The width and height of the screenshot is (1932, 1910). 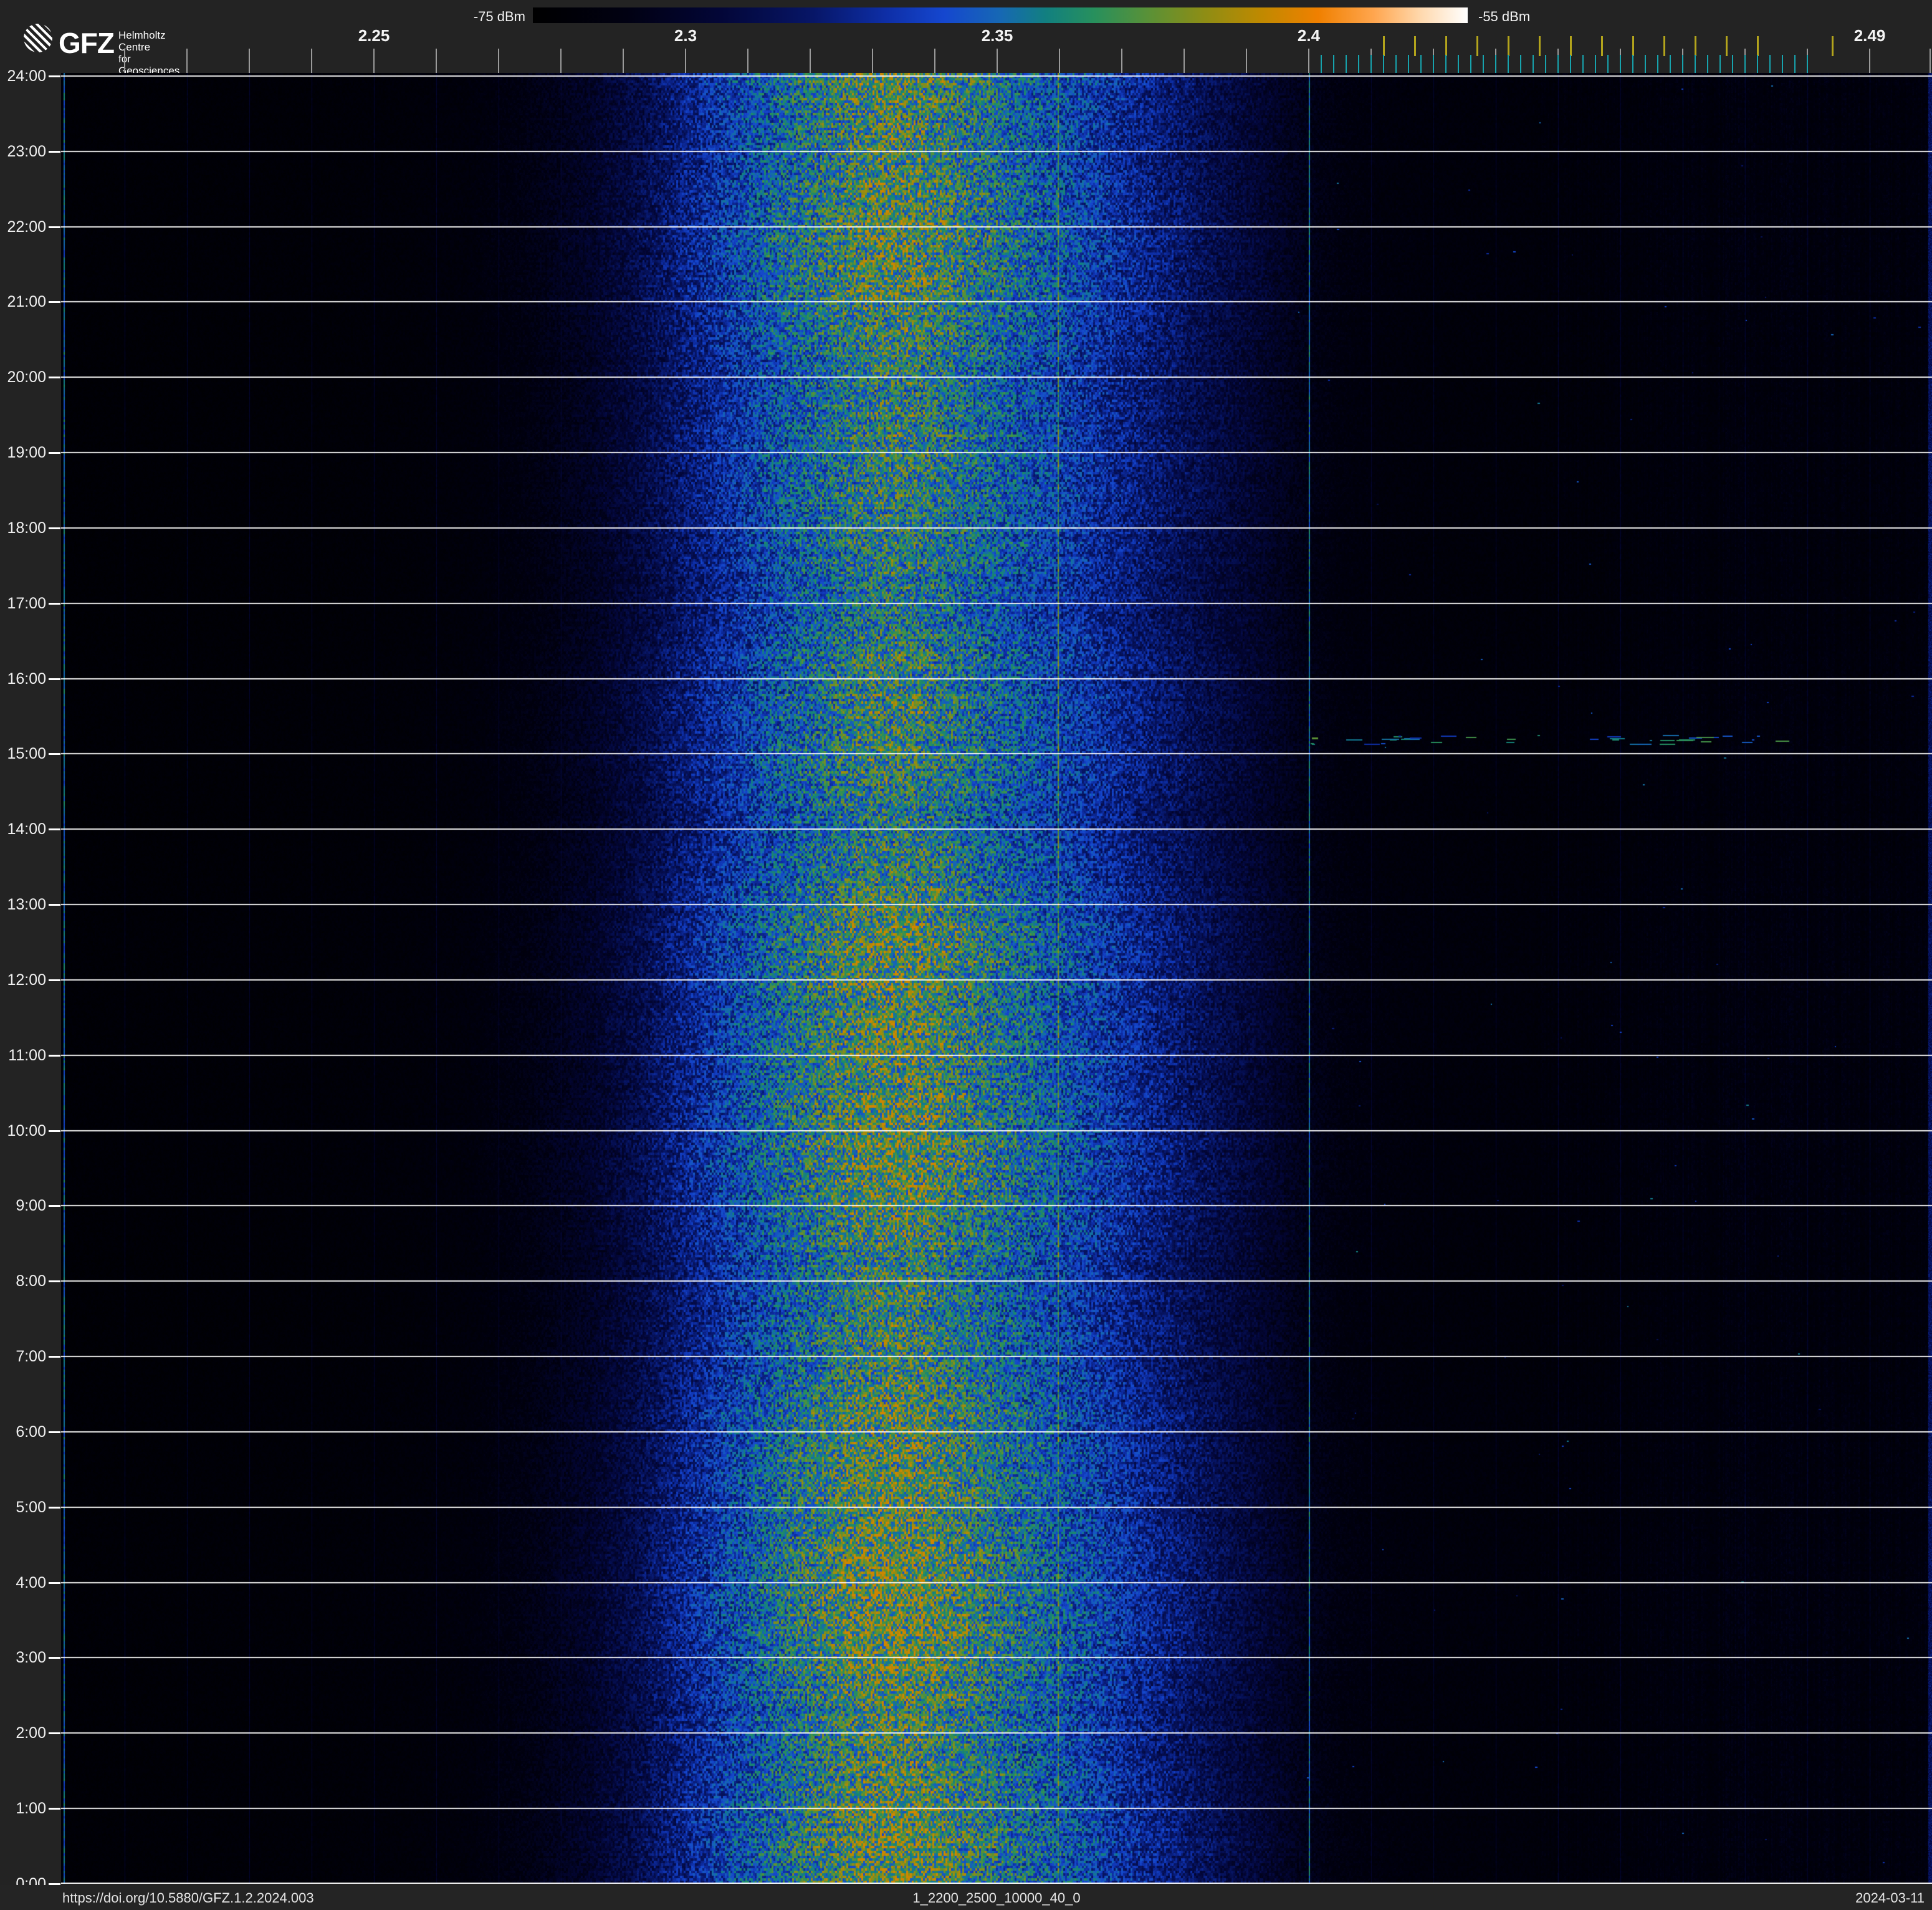 What do you see at coordinates (31, 1733) in the screenshot?
I see `time-label: 2:00` at bounding box center [31, 1733].